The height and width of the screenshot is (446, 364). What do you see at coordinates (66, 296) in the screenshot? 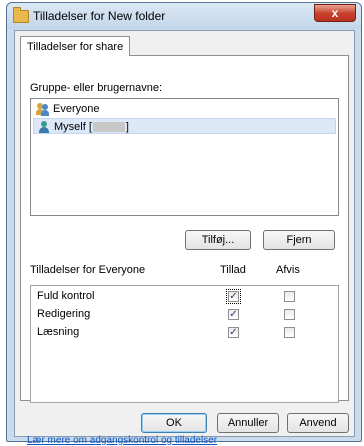
I see `permission-name: Fuld kontrol` at bounding box center [66, 296].